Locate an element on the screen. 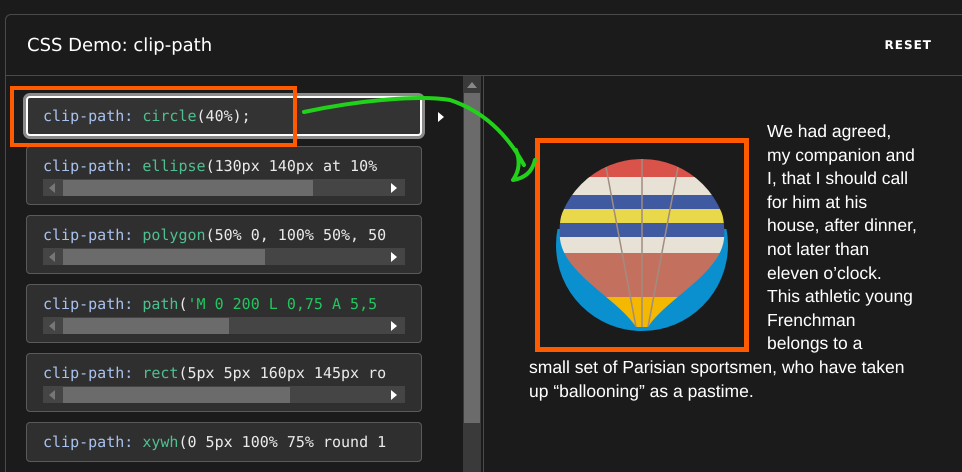  code-line: clip-path: rect(5px 5px 160px 145px ro is located at coordinates (215, 373).